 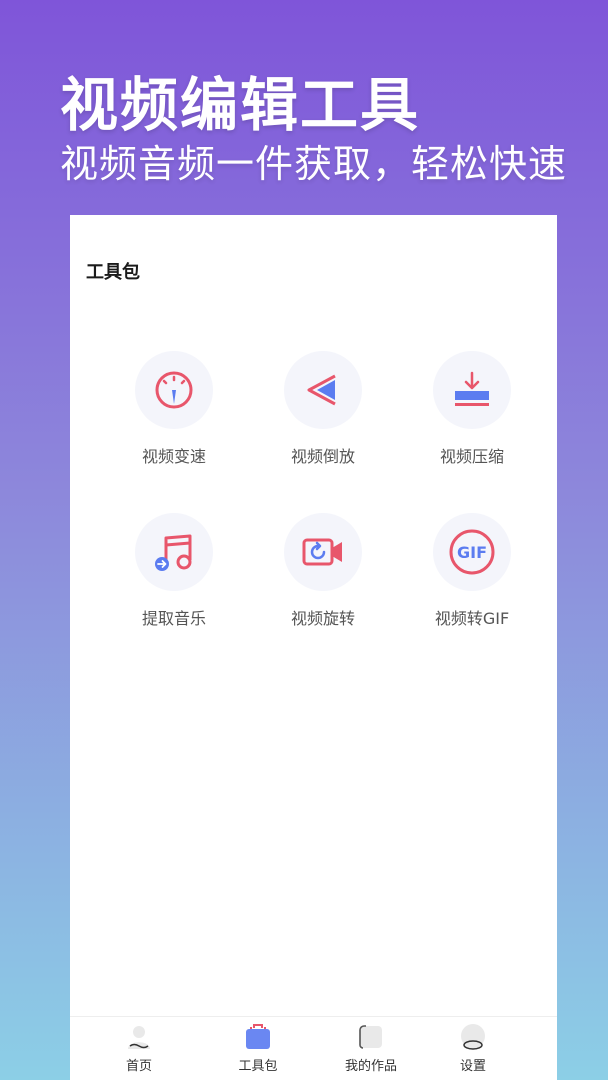 I want to click on tab-home: 首页, so click(x=139, y=1048).